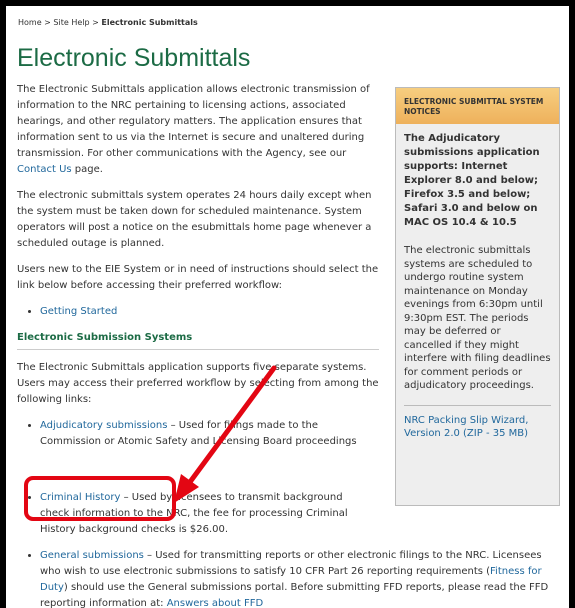 This screenshot has width=575, height=608. I want to click on annotation-arrow-icon, so click(225, 434).